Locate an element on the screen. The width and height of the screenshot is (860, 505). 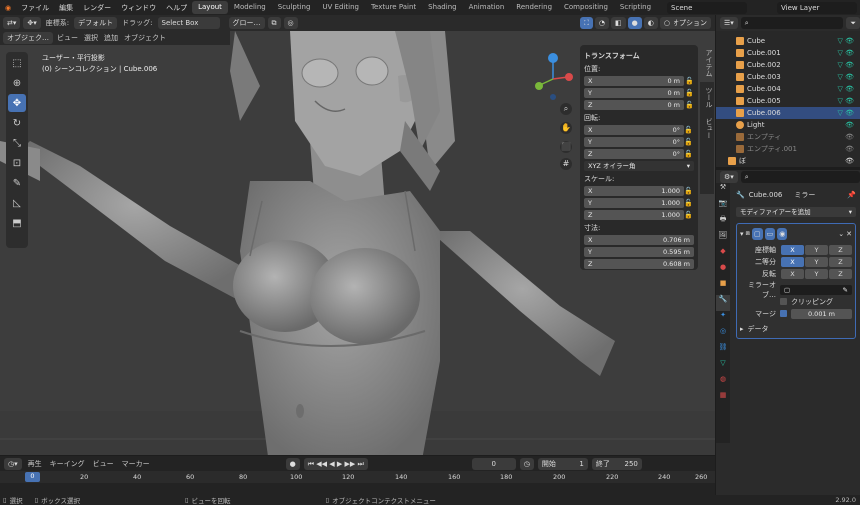
start-frame-field: 開始 1 is located at coordinates (562, 463).